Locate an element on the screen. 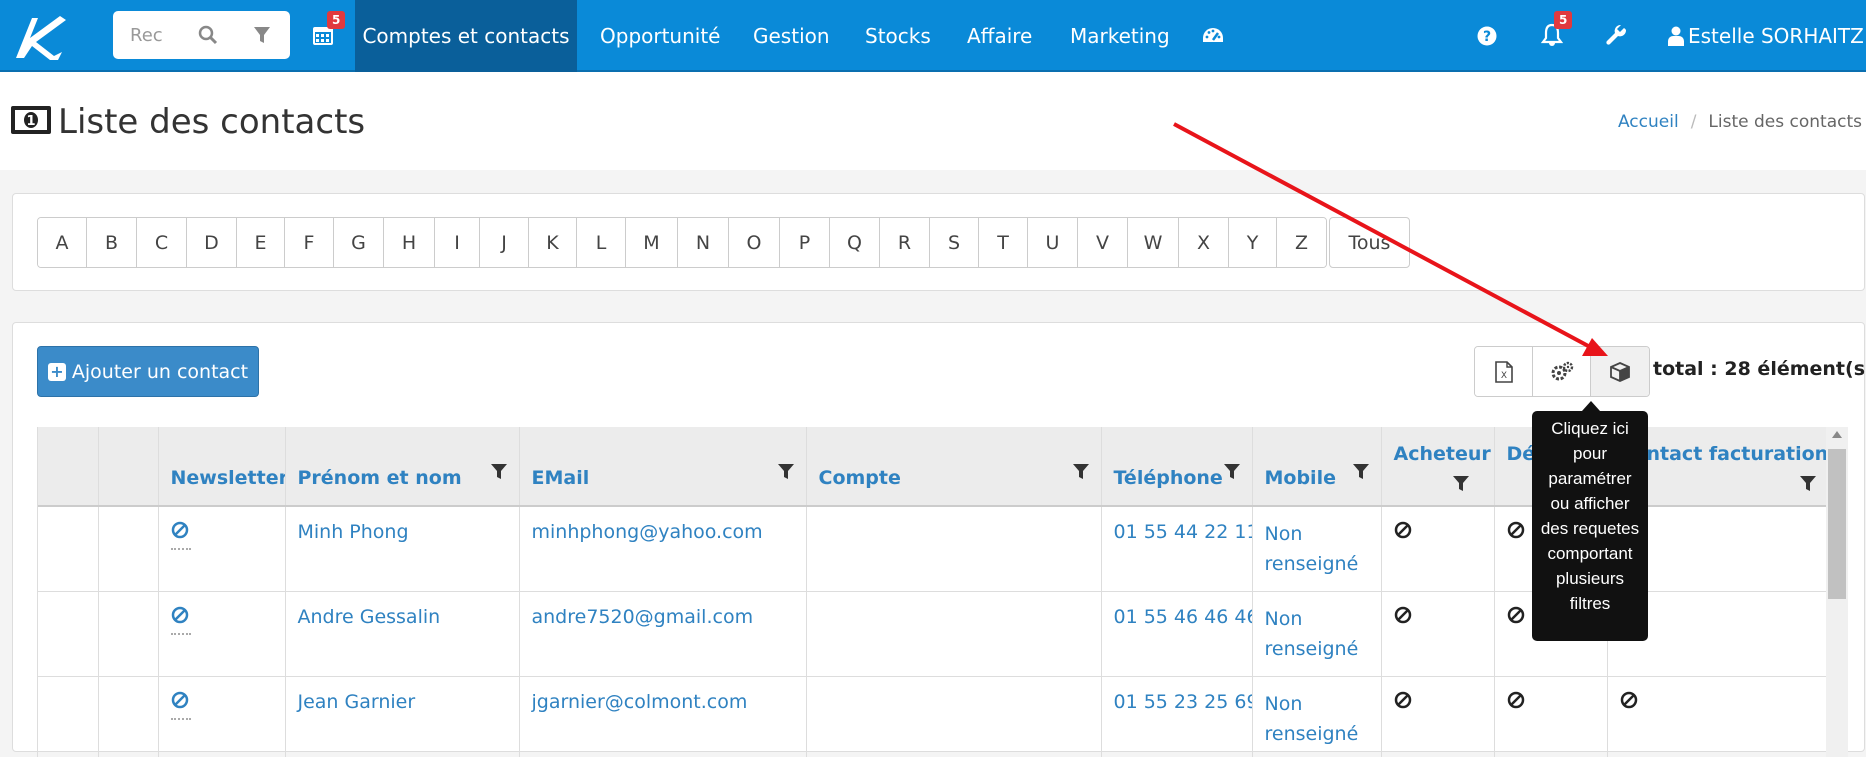  menu-marketing: Marketing is located at coordinates (1120, 36).